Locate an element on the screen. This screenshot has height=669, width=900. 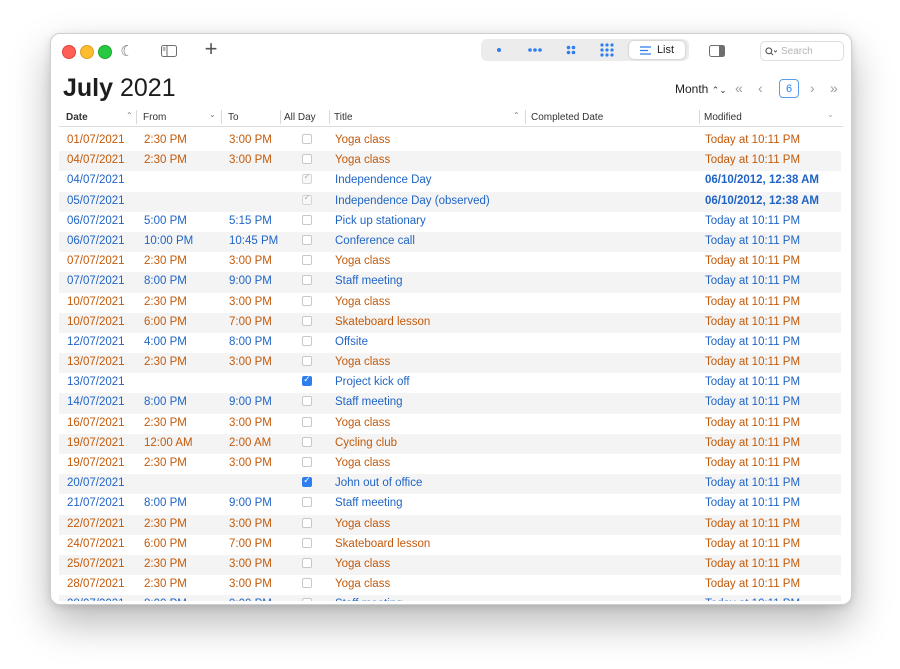
moon-icon: ☾ is located at coordinates (127, 51).